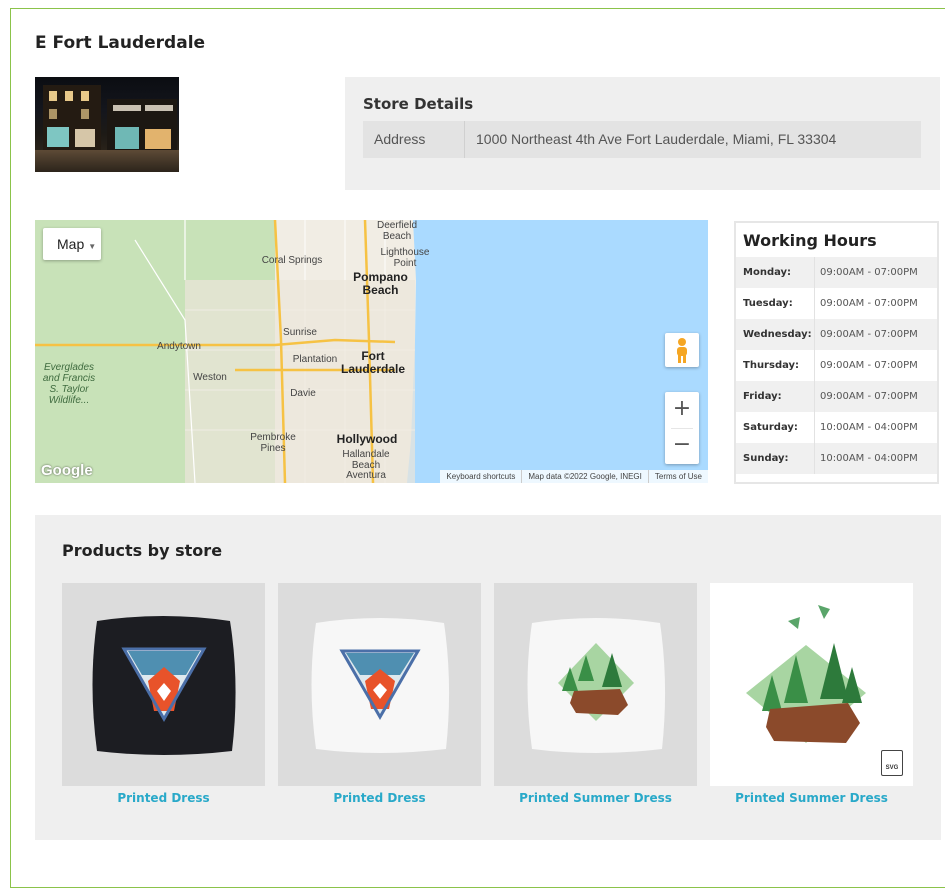 The image size is (945, 888). Describe the element at coordinates (810, 240) in the screenshot. I see `working-hours-title: Working Hours` at that location.